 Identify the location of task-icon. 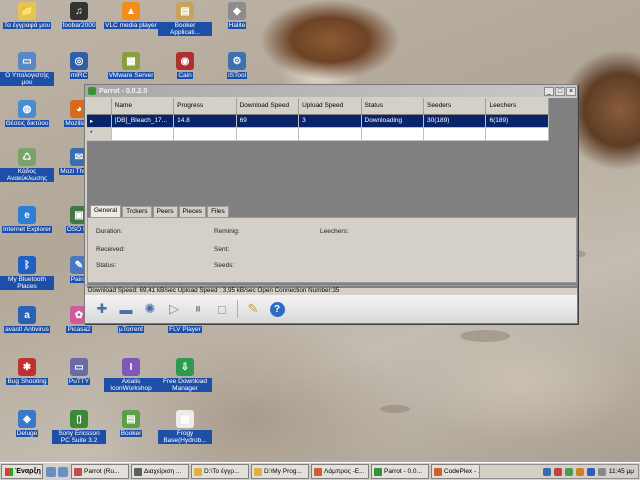
(78, 471).